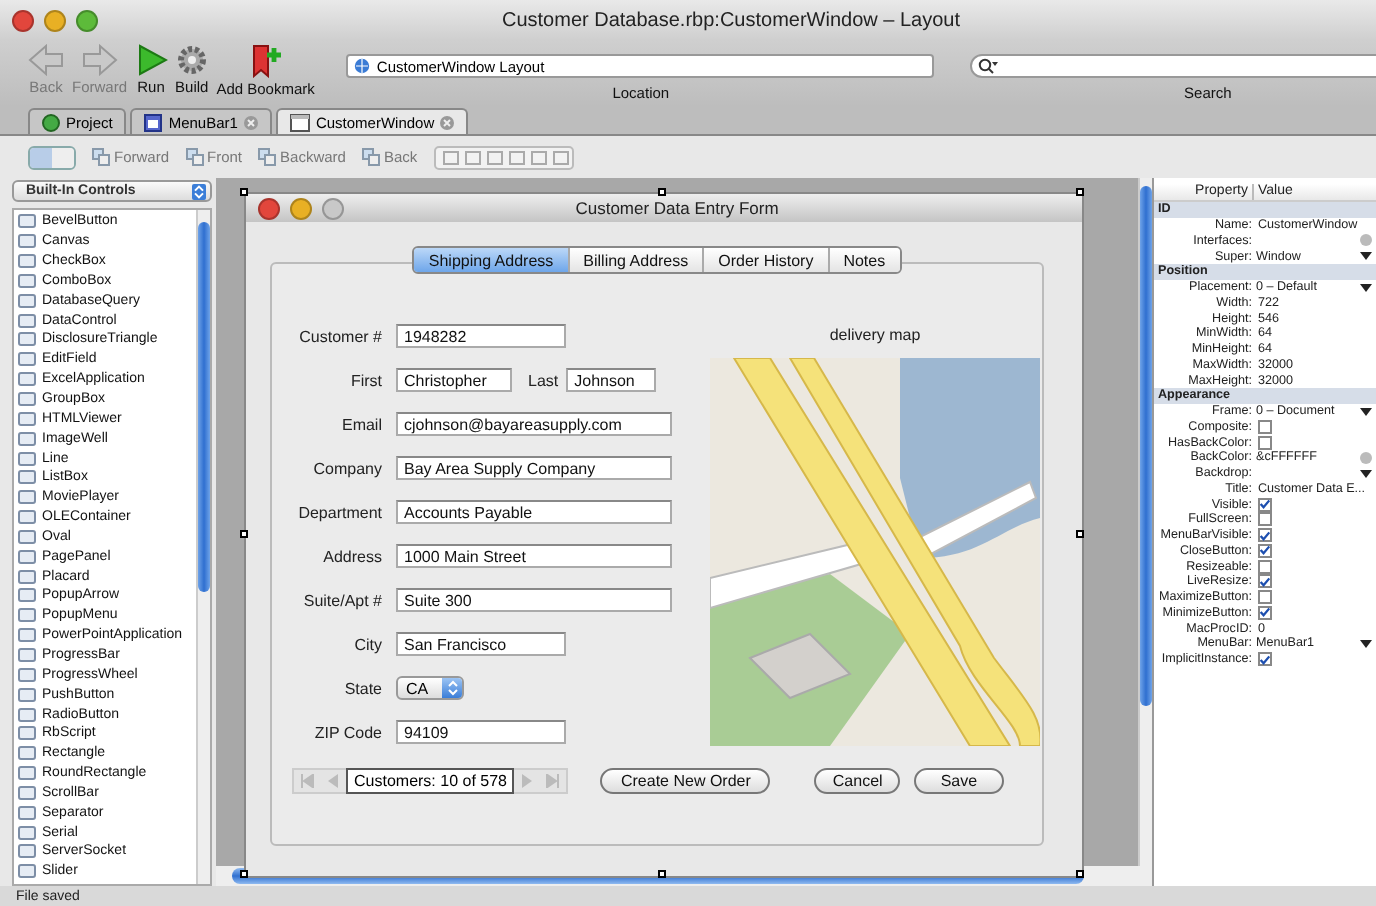 The height and width of the screenshot is (906, 1376). I want to click on state-popup: CA, so click(430, 688).